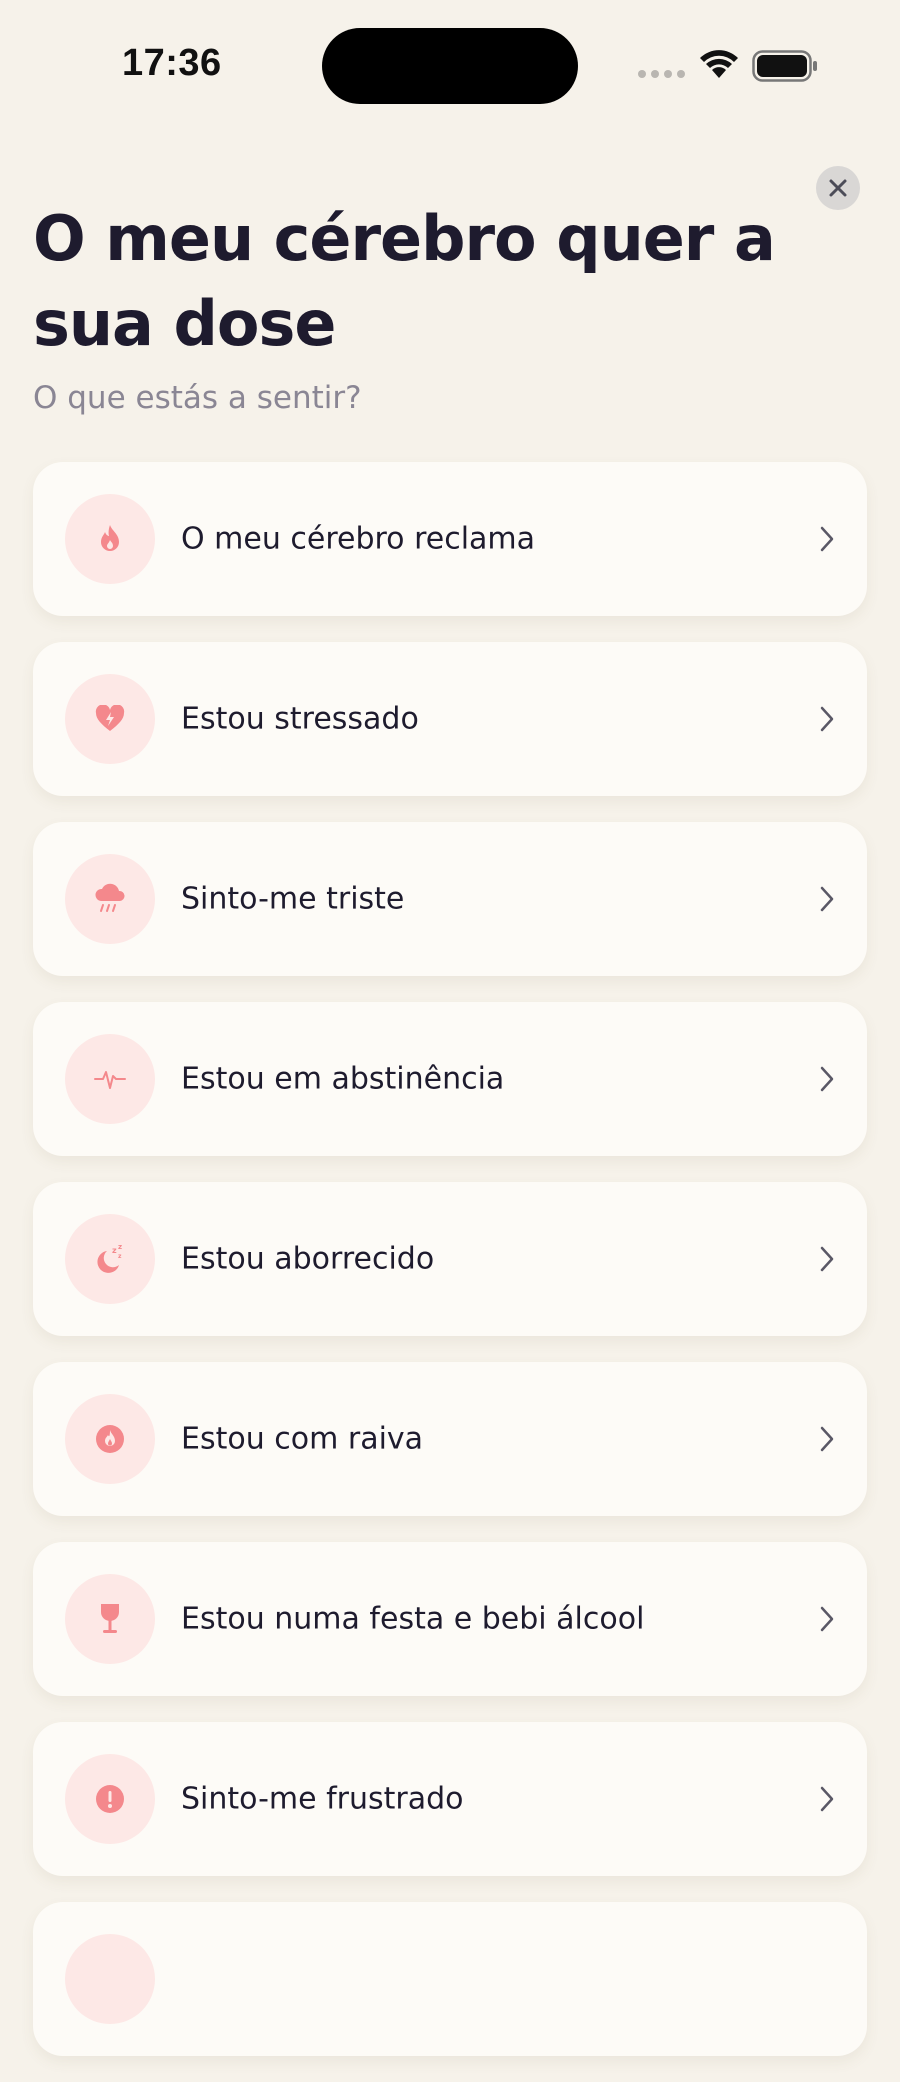  I want to click on feeling-item-withdrawal: Estou em abstinência, so click(450, 1079).